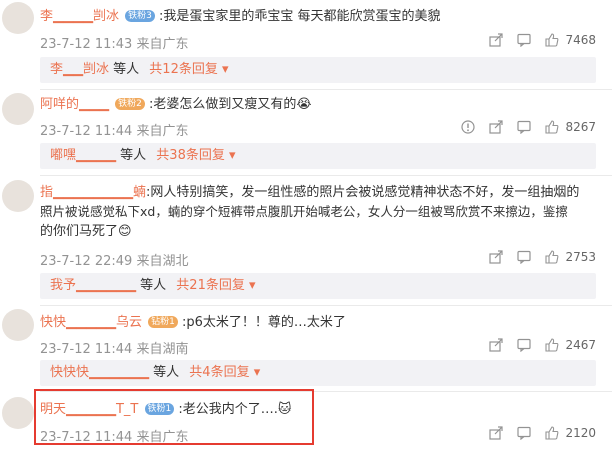  What do you see at coordinates (93, 192) in the screenshot?
I see `username: 指▁▁▁▁▁▁▁▁蝻` at bounding box center [93, 192].